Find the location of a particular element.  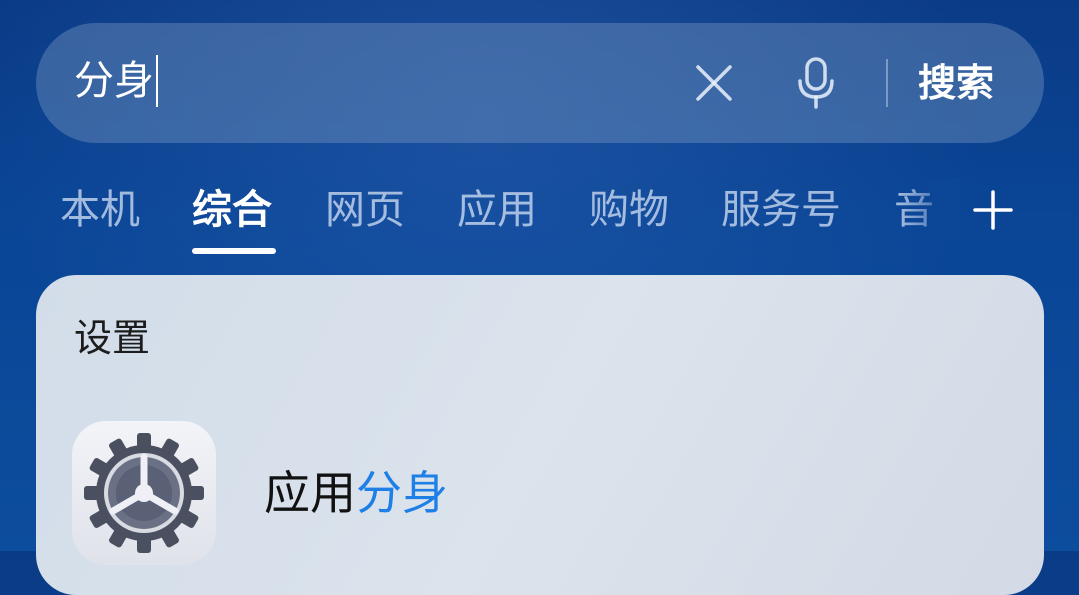

active-tab-indicator is located at coordinates (234, 251).